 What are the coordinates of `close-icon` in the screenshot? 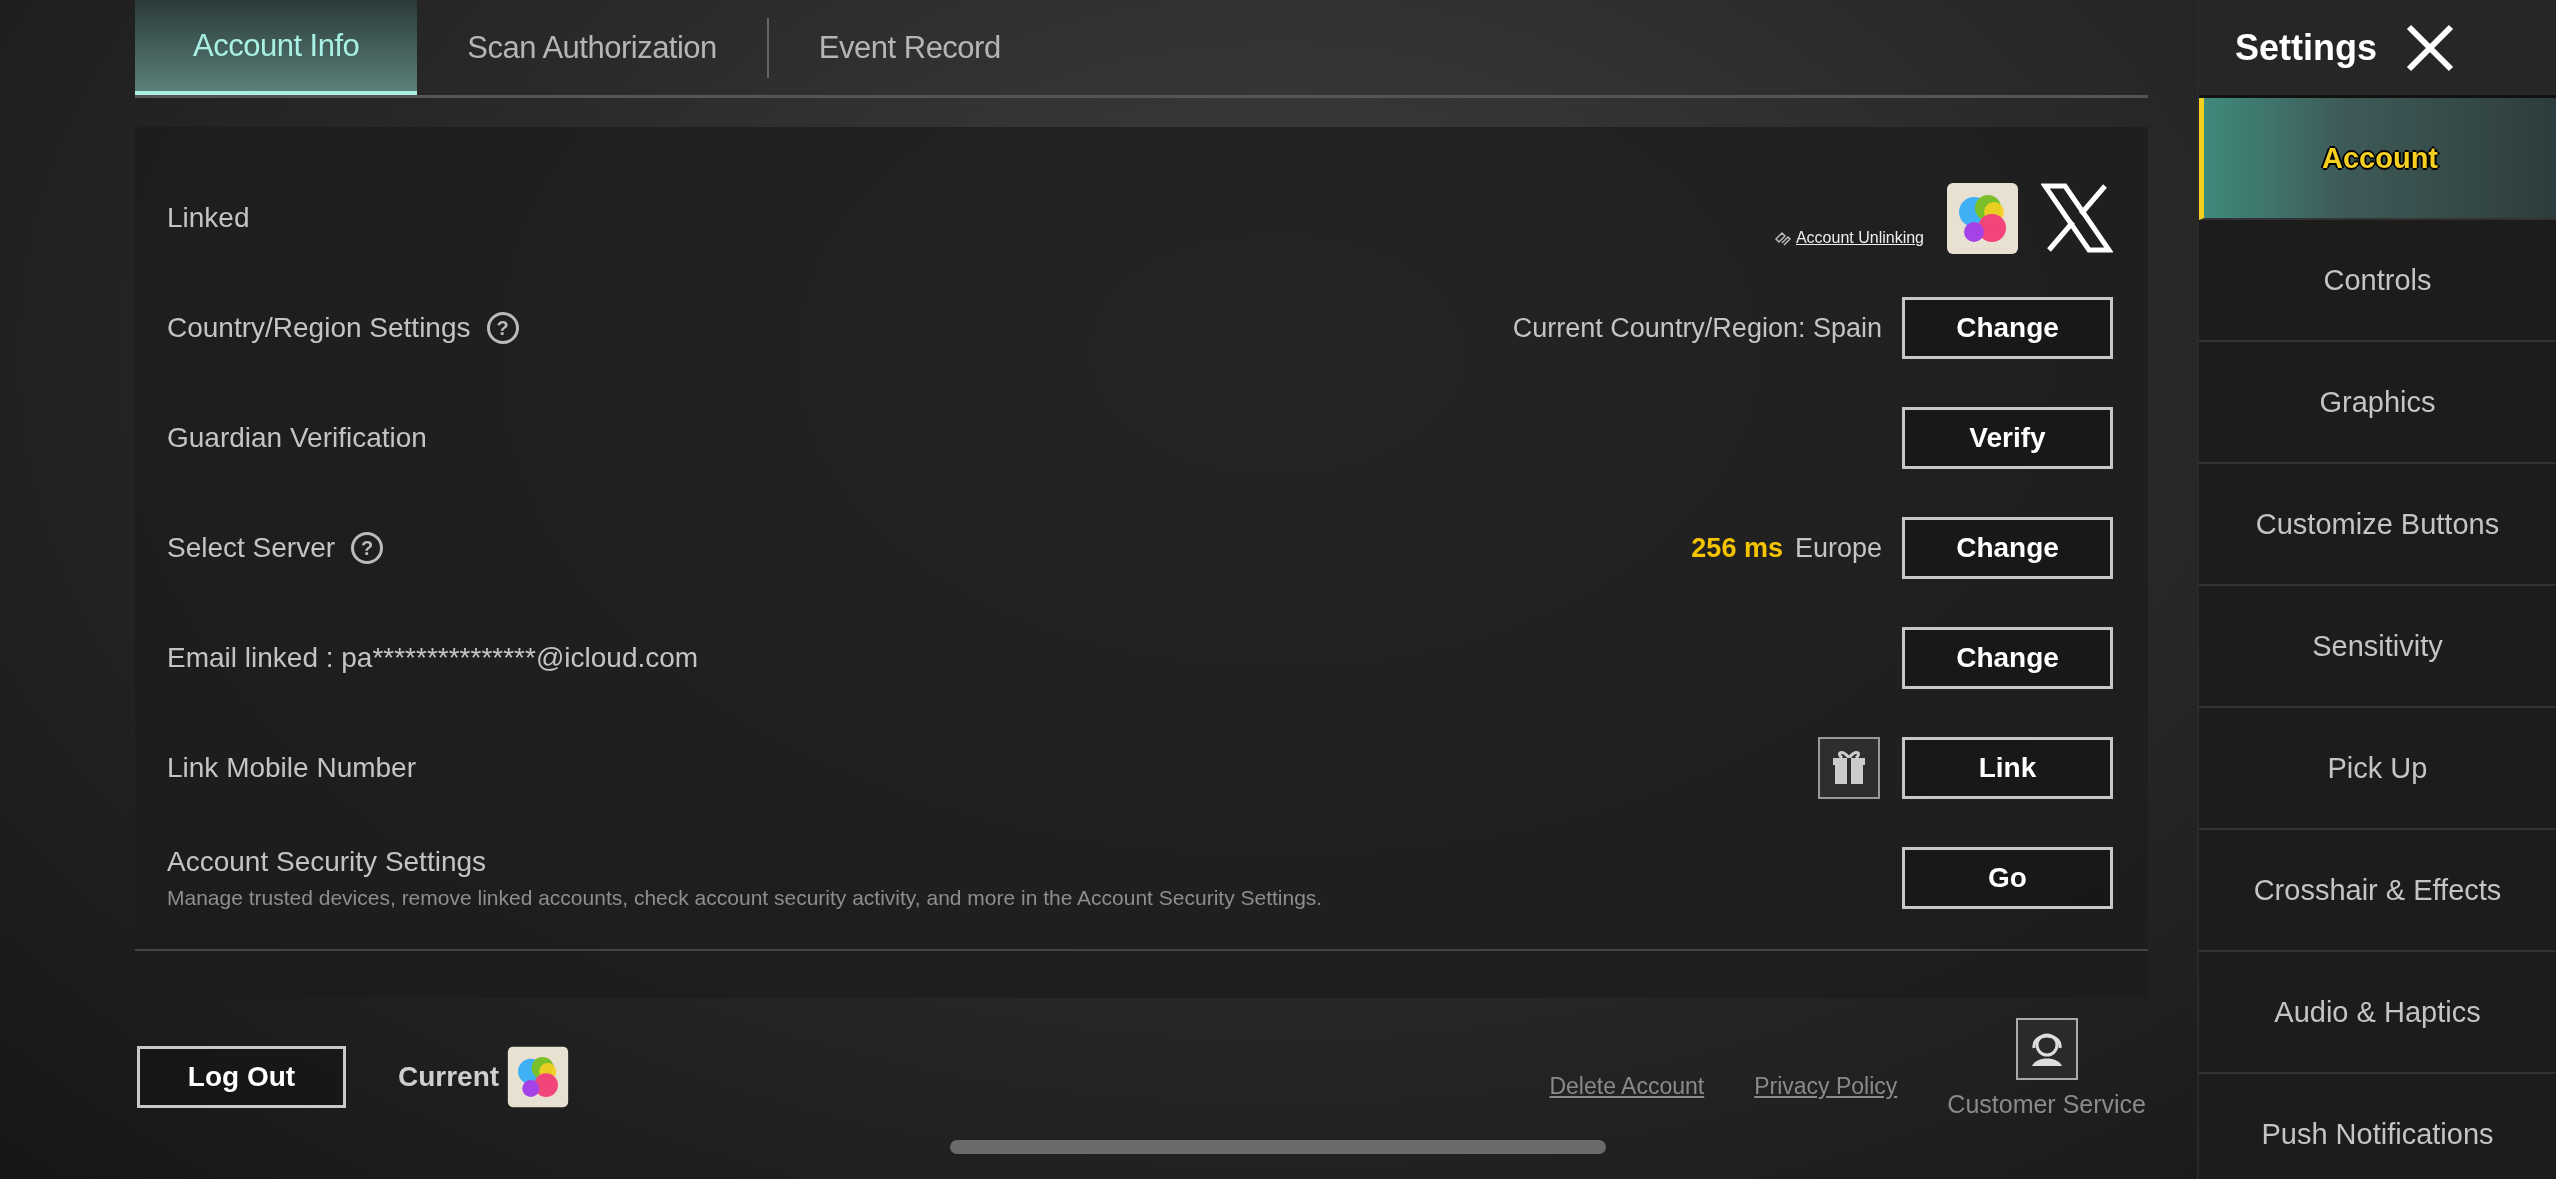 It's located at (2430, 47).